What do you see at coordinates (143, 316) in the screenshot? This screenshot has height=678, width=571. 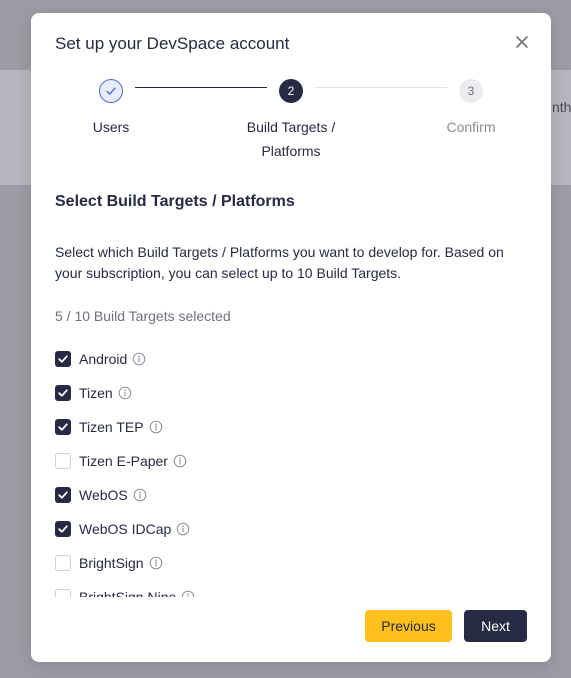 I see `selected-count: 5 / 10 Build Targets selected` at bounding box center [143, 316].